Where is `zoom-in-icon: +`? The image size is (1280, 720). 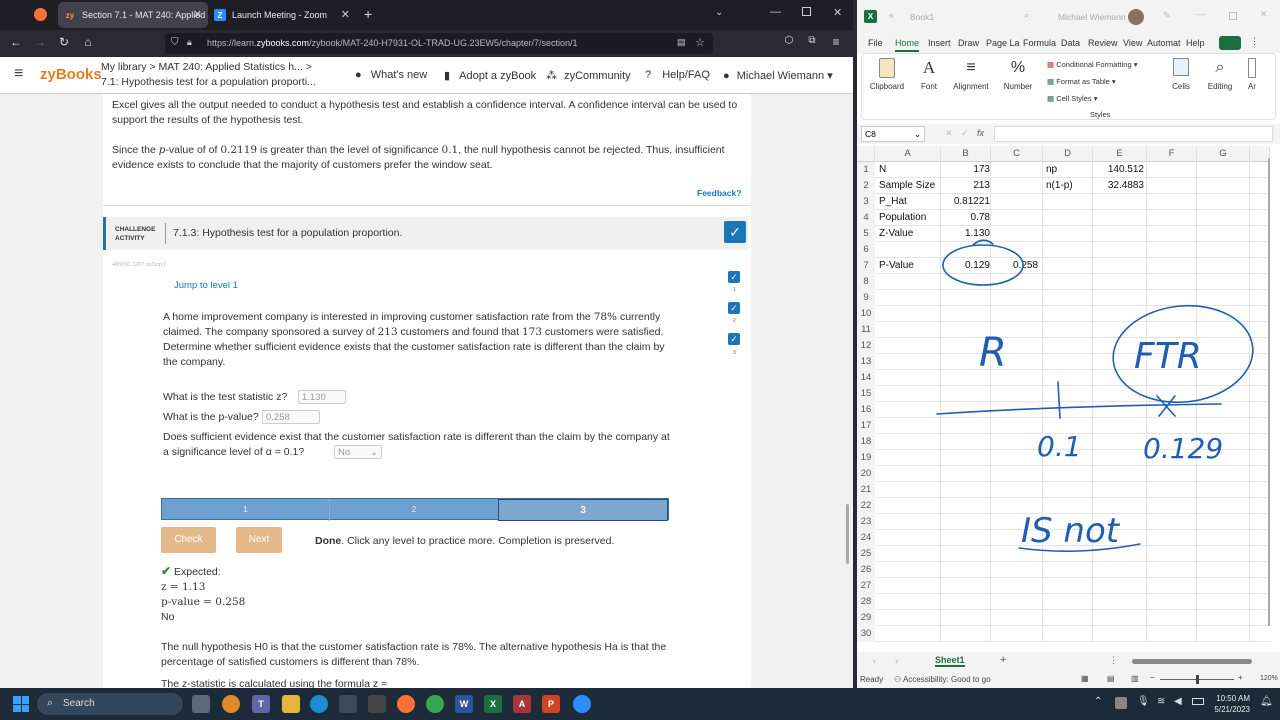
zoom-in-icon: + is located at coordinates (1240, 677).